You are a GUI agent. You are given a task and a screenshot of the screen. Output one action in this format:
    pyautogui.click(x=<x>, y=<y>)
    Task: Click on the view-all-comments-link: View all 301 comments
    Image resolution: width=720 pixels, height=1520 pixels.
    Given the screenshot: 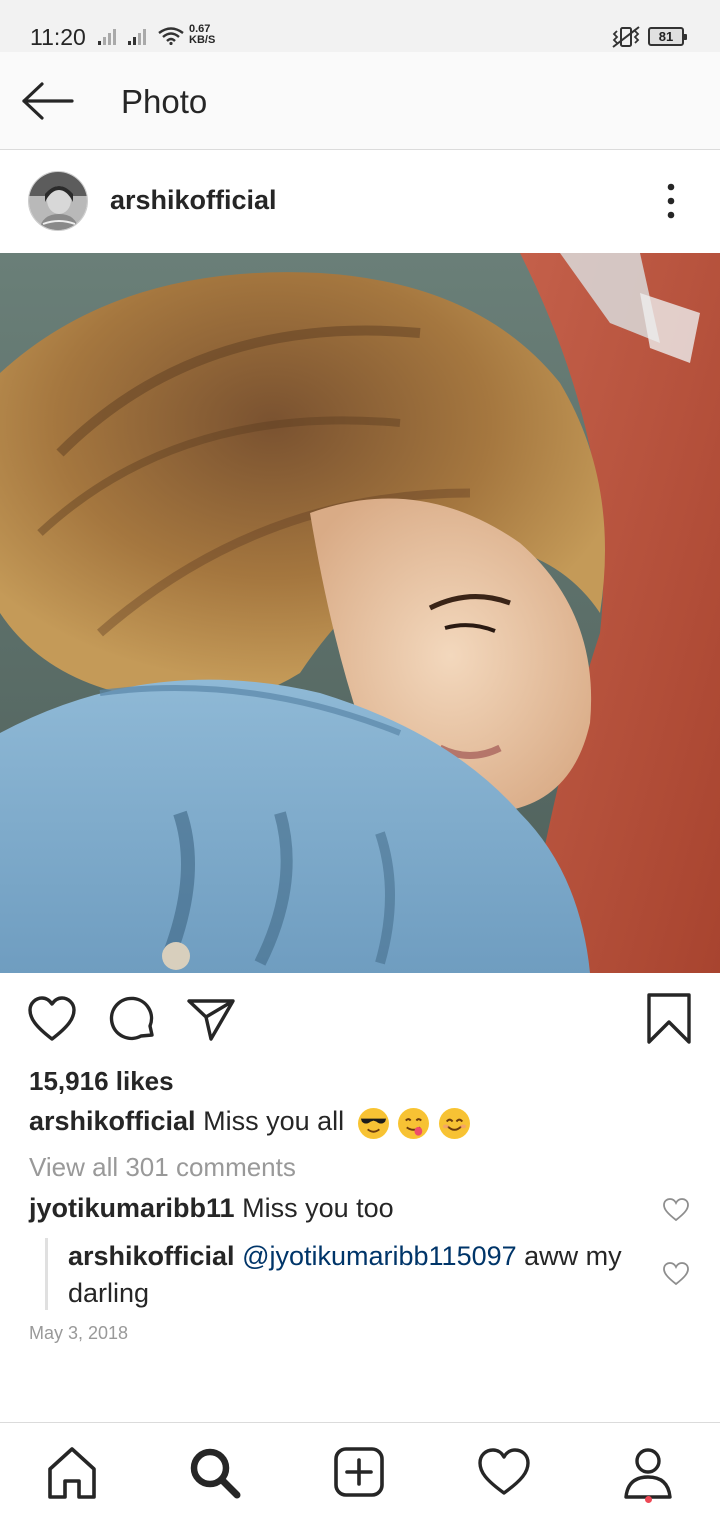 What is the action you would take?
    pyautogui.click(x=162, y=1167)
    